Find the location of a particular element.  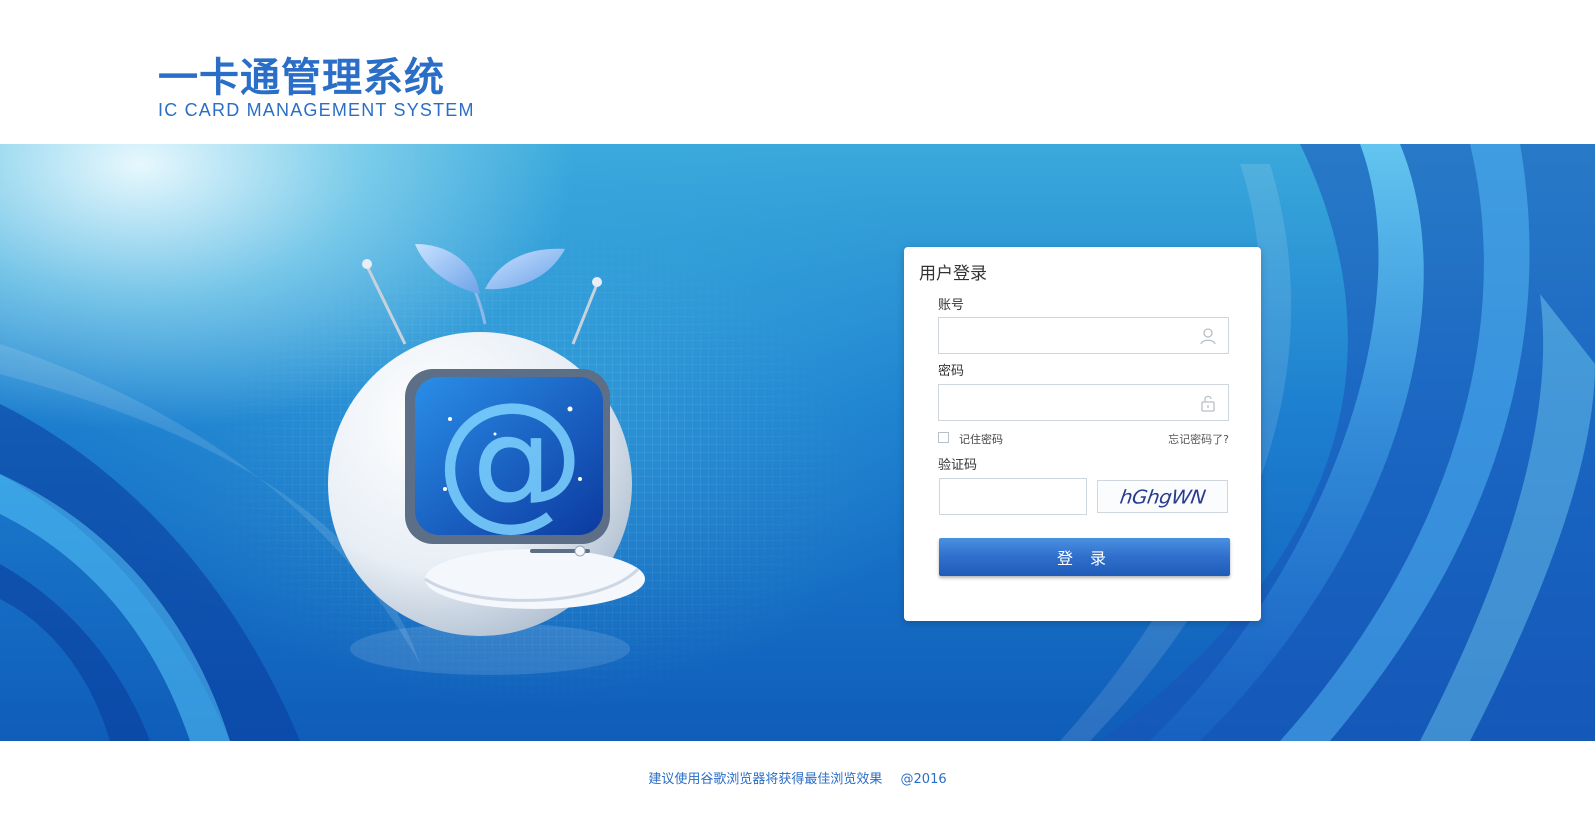

logo-title: 一卡通管理系统 is located at coordinates (301, 78).